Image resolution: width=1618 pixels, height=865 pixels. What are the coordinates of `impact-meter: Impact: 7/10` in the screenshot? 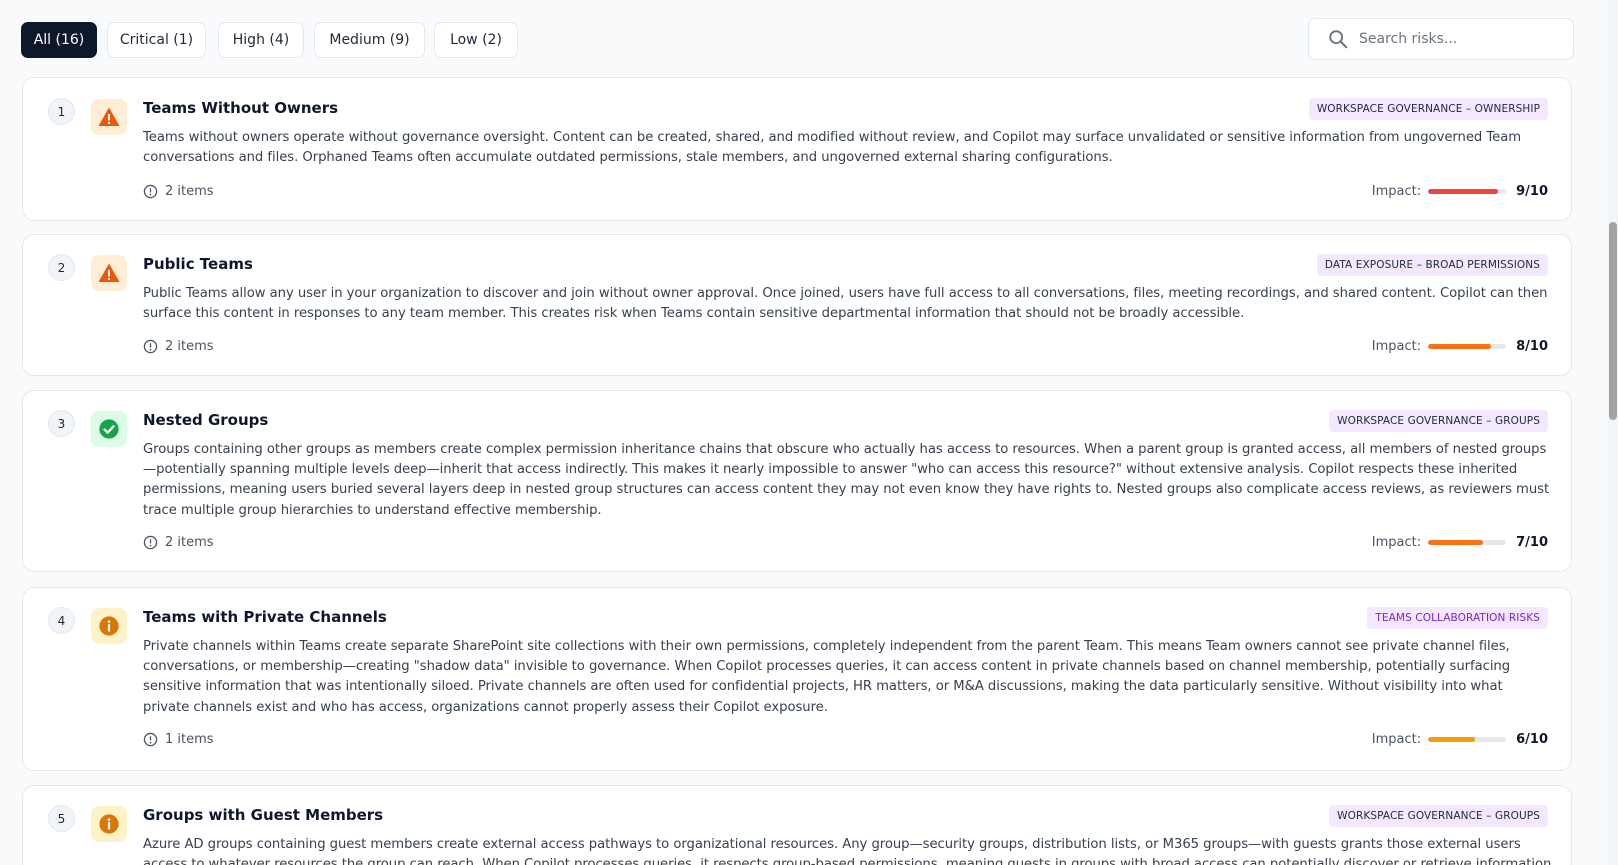 It's located at (1460, 542).